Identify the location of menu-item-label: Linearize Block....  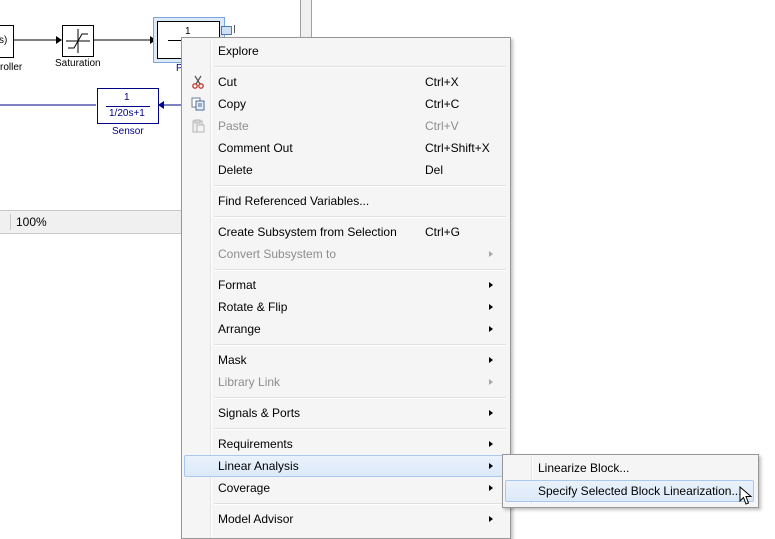
(584, 468).